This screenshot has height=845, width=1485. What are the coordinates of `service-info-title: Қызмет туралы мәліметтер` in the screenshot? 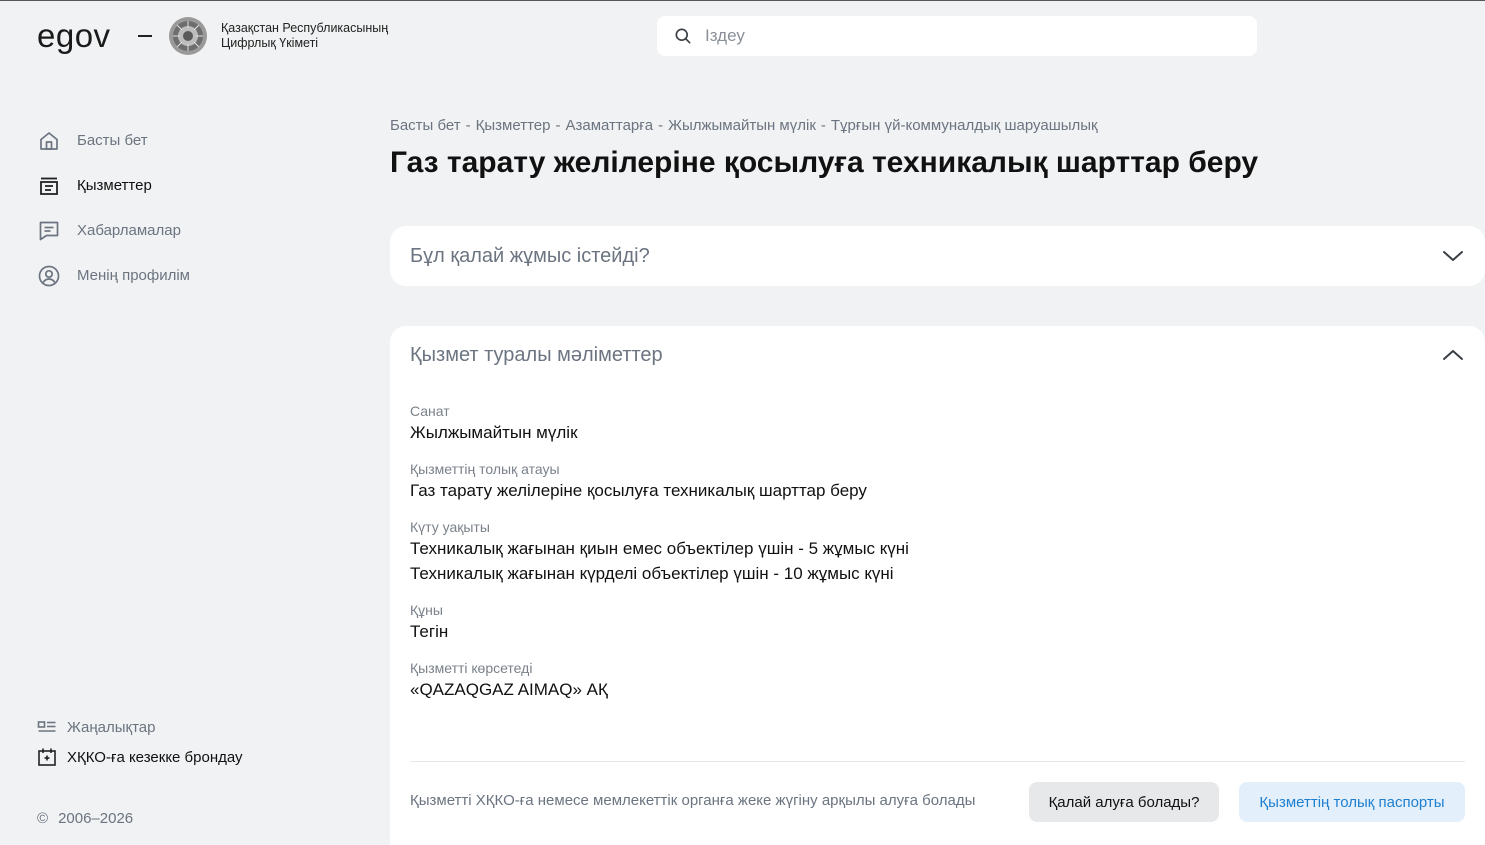 It's located at (536, 354).